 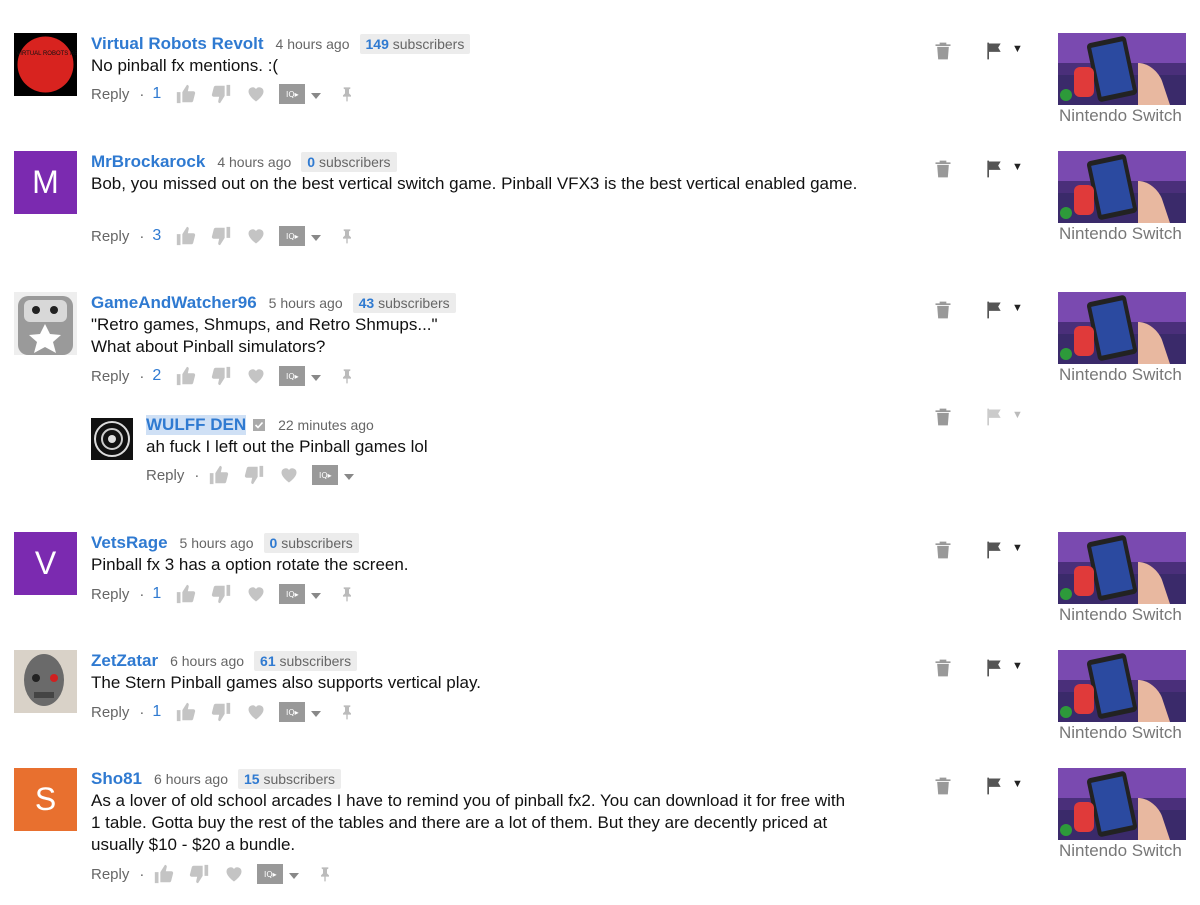 What do you see at coordinates (116, 779) in the screenshot?
I see `author-name: Sho81` at bounding box center [116, 779].